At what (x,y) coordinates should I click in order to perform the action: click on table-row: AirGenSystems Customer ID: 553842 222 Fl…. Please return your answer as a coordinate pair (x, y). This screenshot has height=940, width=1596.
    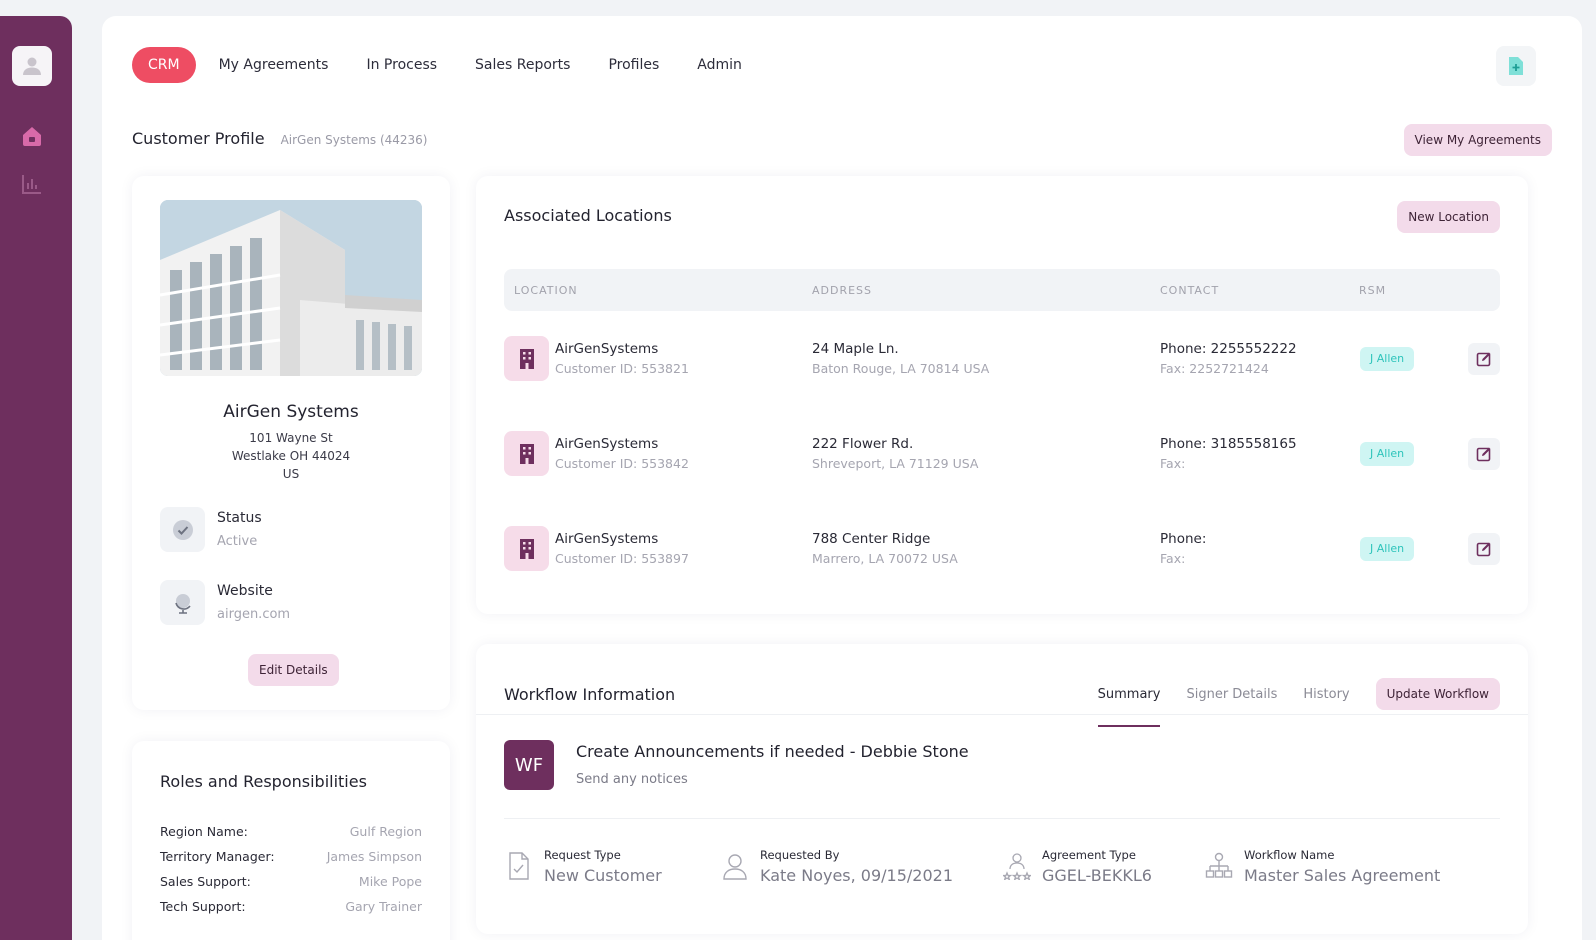
    Looking at the image, I should click on (1002, 455).